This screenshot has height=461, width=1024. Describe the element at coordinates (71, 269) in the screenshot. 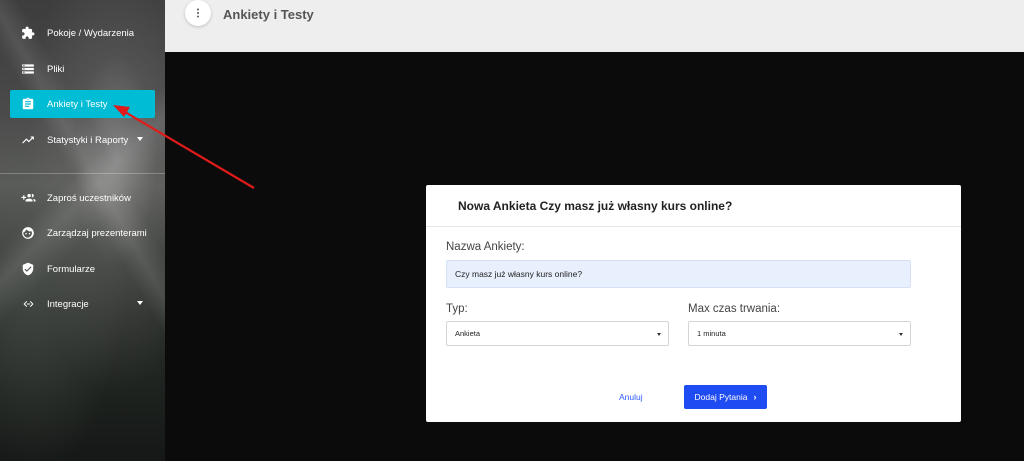

I see `sidebar-item-label: Formularze` at that location.